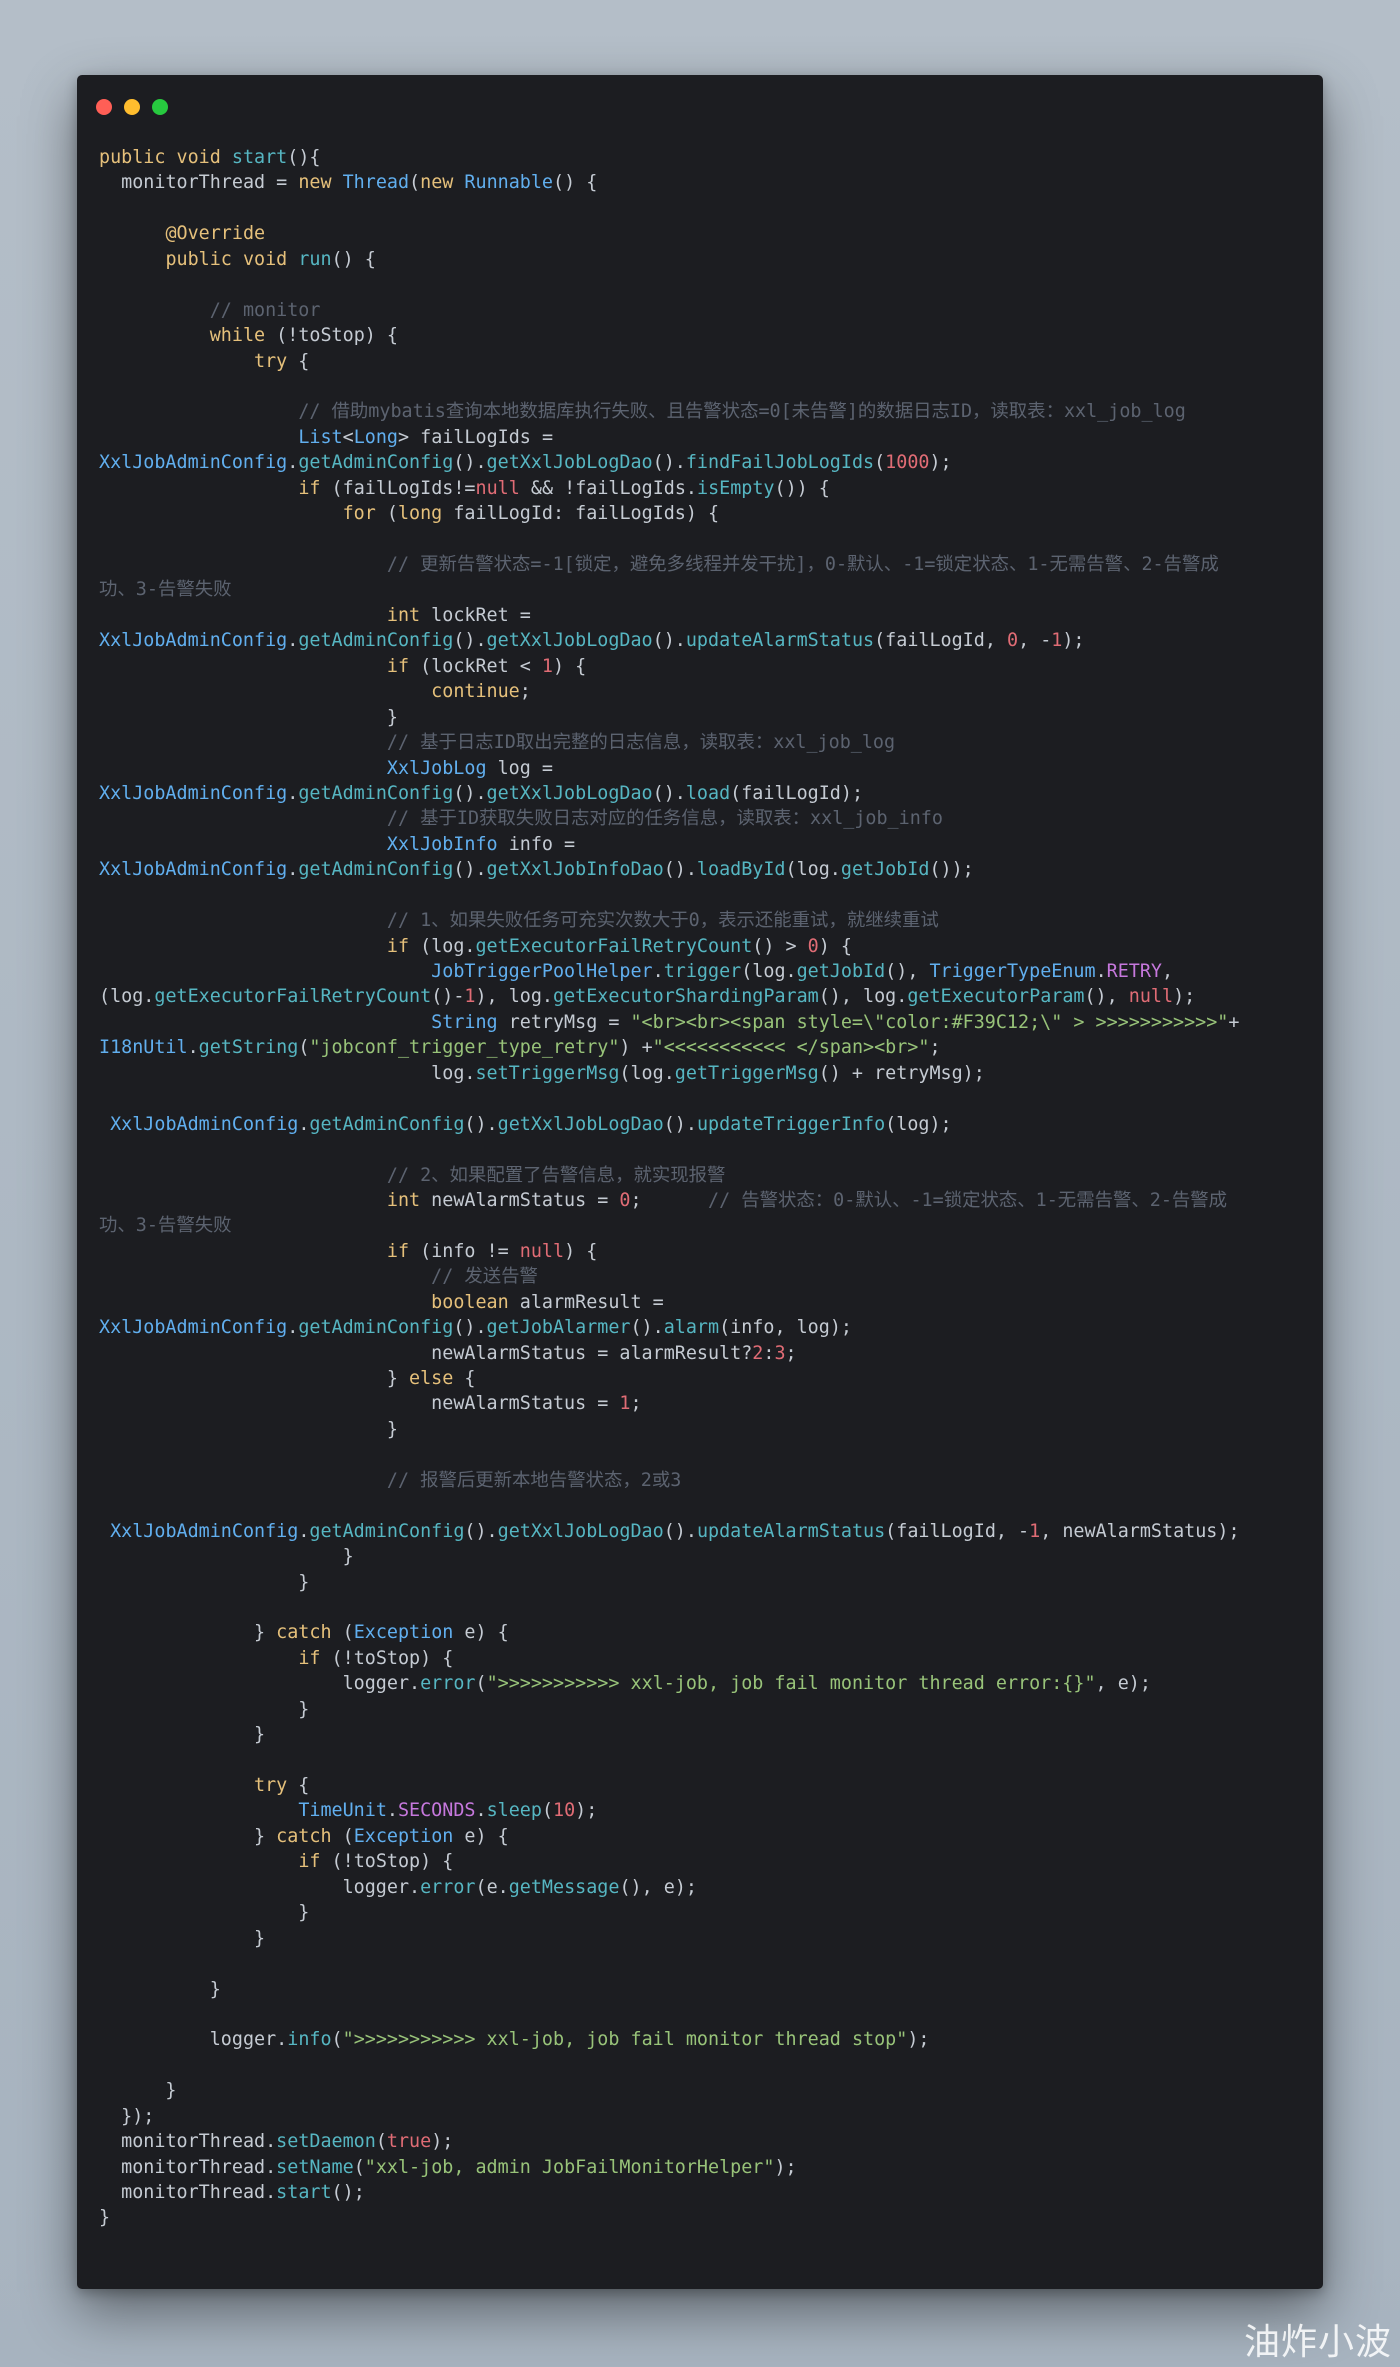  I want to click on window-titlebar, so click(700, 105).